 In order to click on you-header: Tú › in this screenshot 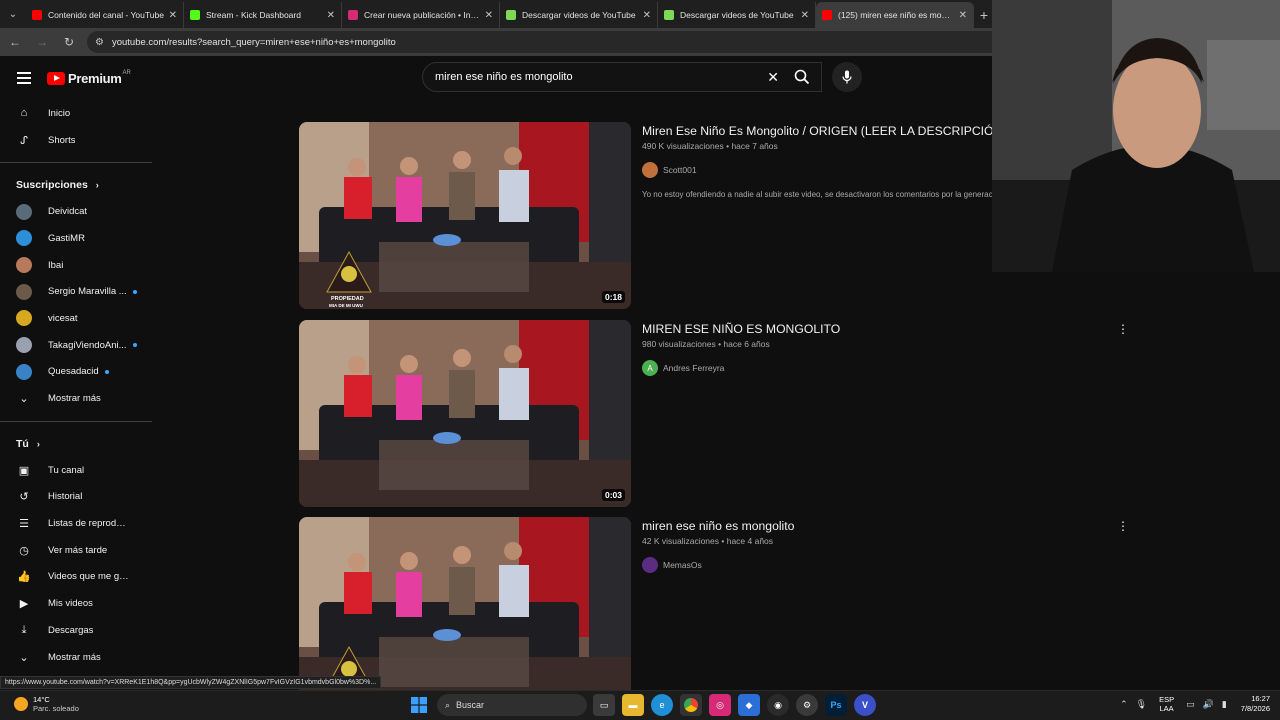, I will do `click(76, 444)`.